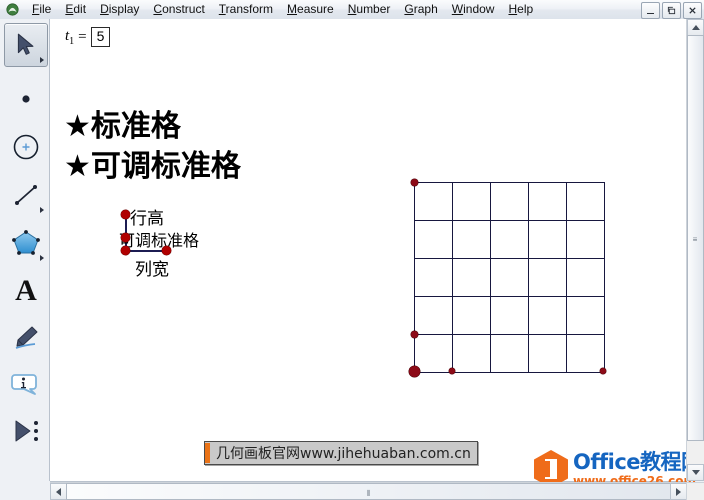  I want to click on parameter-equals: =, so click(82, 36).